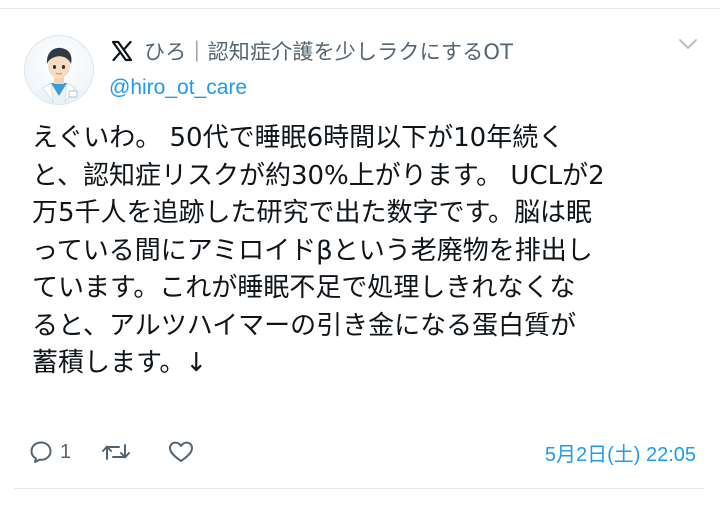  What do you see at coordinates (304, 288) in the screenshot?
I see `tweet-text-line: ています。これが睡眠不足で処理しきれなくな` at bounding box center [304, 288].